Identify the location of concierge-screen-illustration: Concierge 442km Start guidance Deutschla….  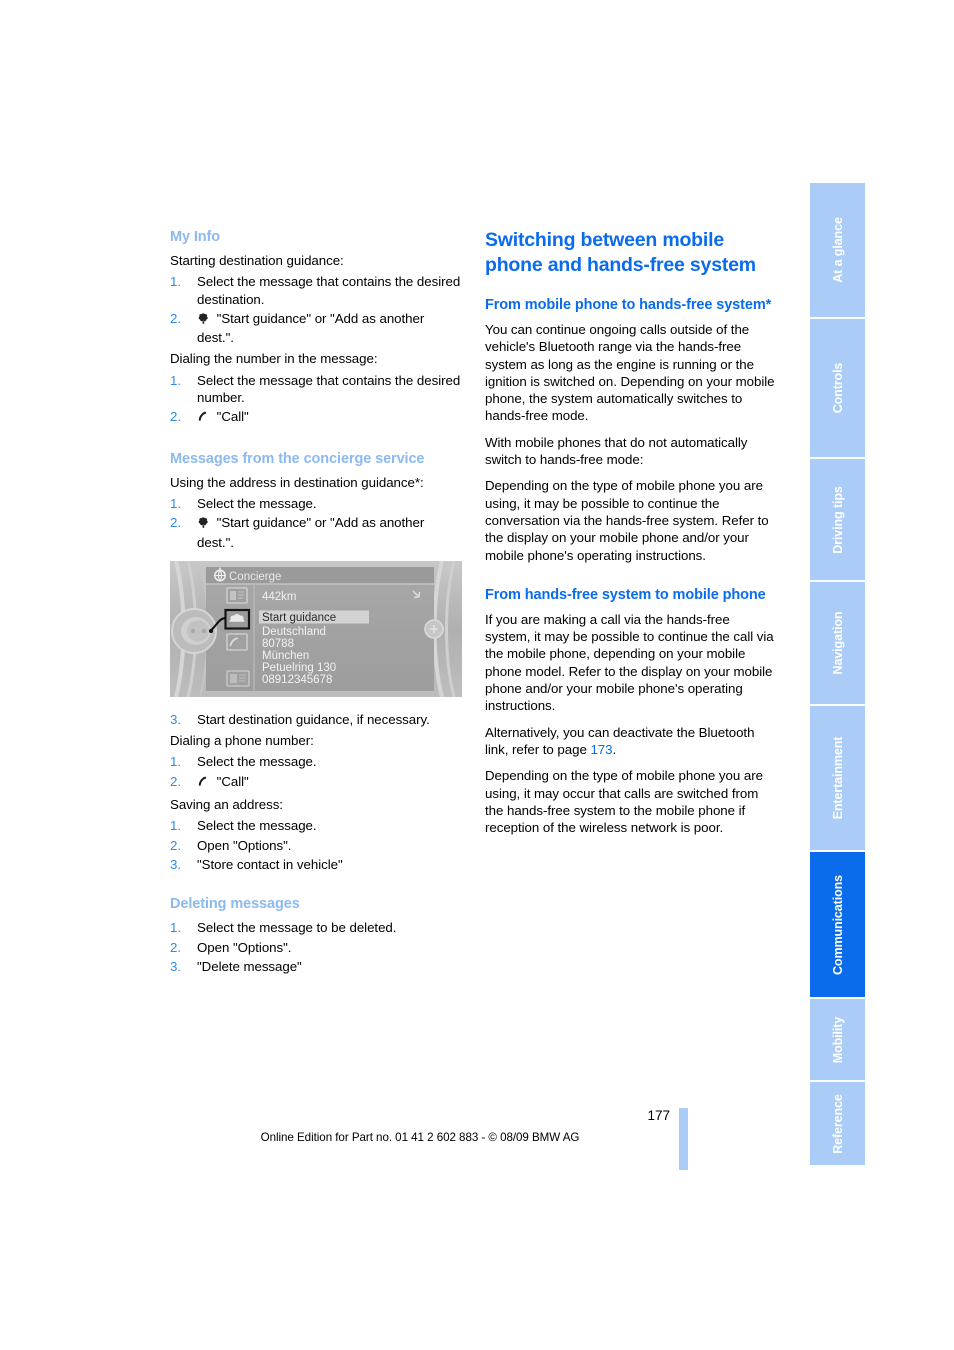
(316, 628).